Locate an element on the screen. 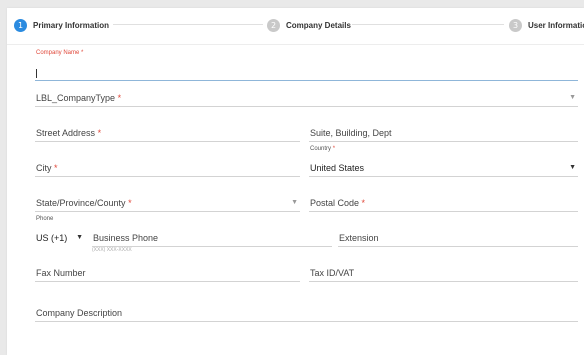 This screenshot has width=584, height=355. company-description-label: Company Description is located at coordinates (79, 313).